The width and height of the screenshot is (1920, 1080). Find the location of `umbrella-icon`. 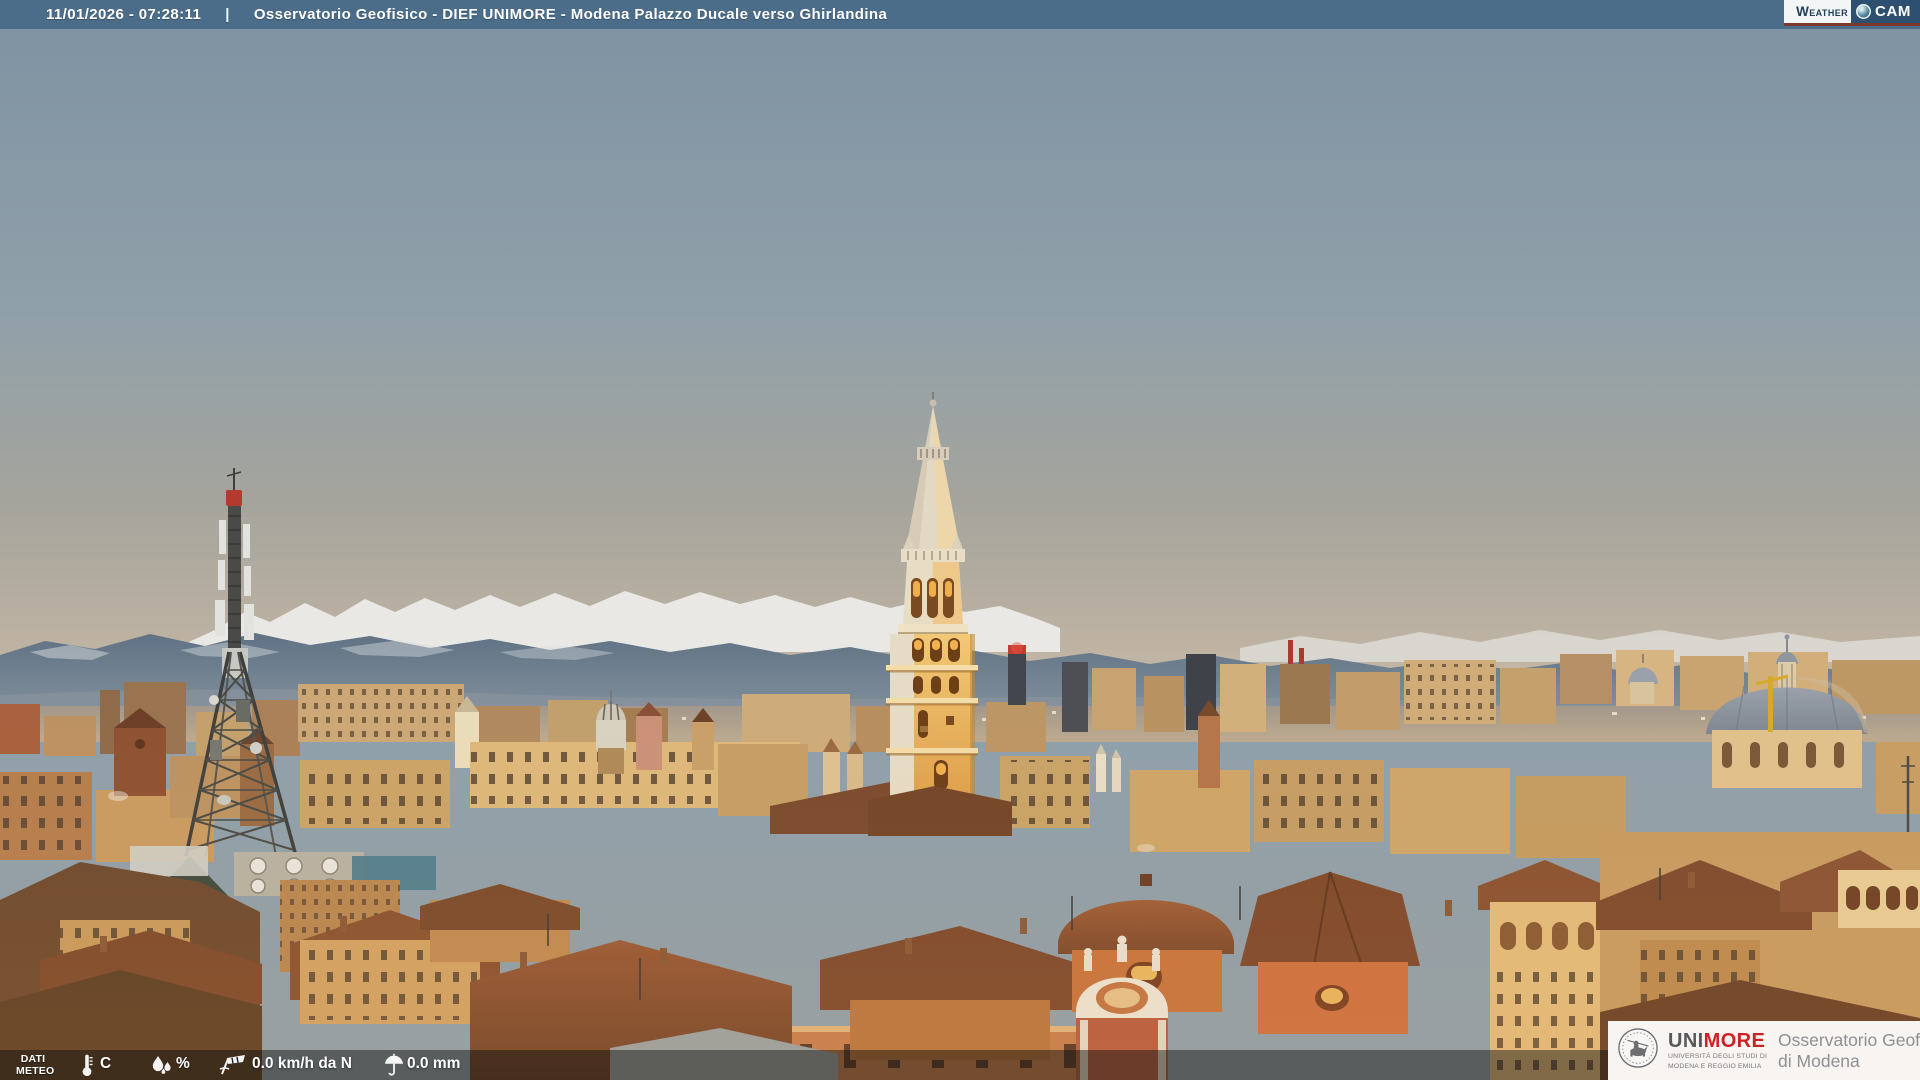

umbrella-icon is located at coordinates (394, 1065).